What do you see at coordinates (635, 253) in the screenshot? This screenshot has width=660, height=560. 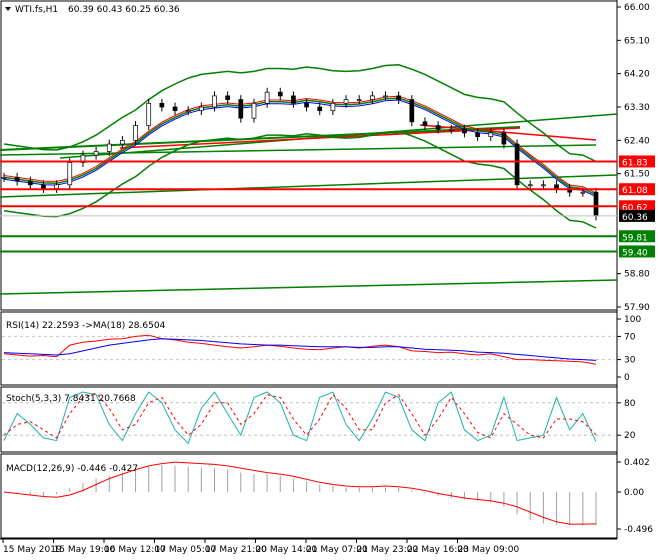 I see `level-label: 59.40` at bounding box center [635, 253].